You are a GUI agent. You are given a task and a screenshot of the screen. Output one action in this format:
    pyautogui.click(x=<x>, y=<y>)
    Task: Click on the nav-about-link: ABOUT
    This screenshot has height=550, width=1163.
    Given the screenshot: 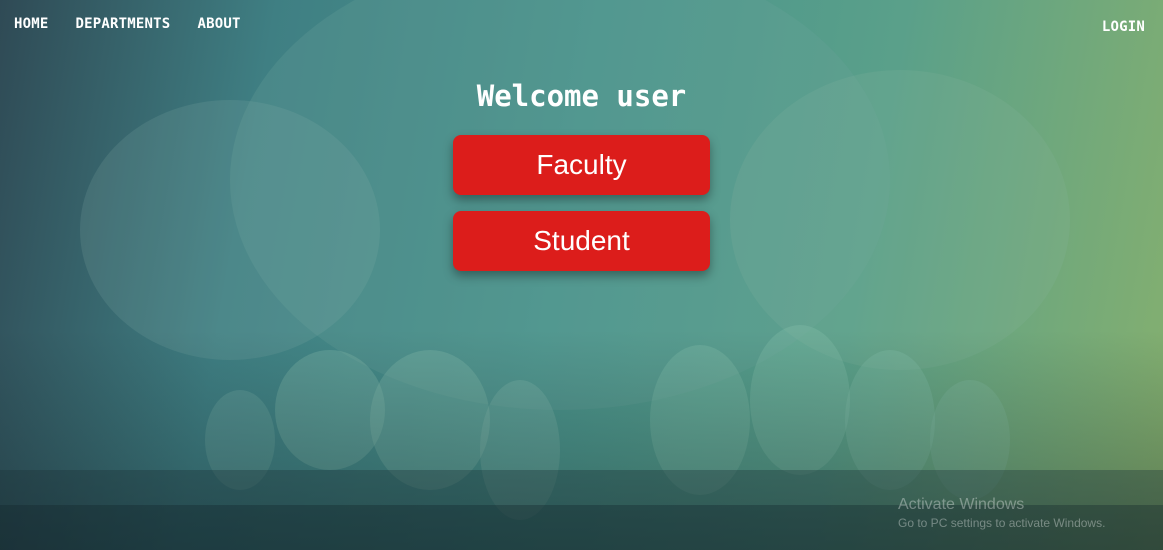 What is the action you would take?
    pyautogui.click(x=218, y=24)
    